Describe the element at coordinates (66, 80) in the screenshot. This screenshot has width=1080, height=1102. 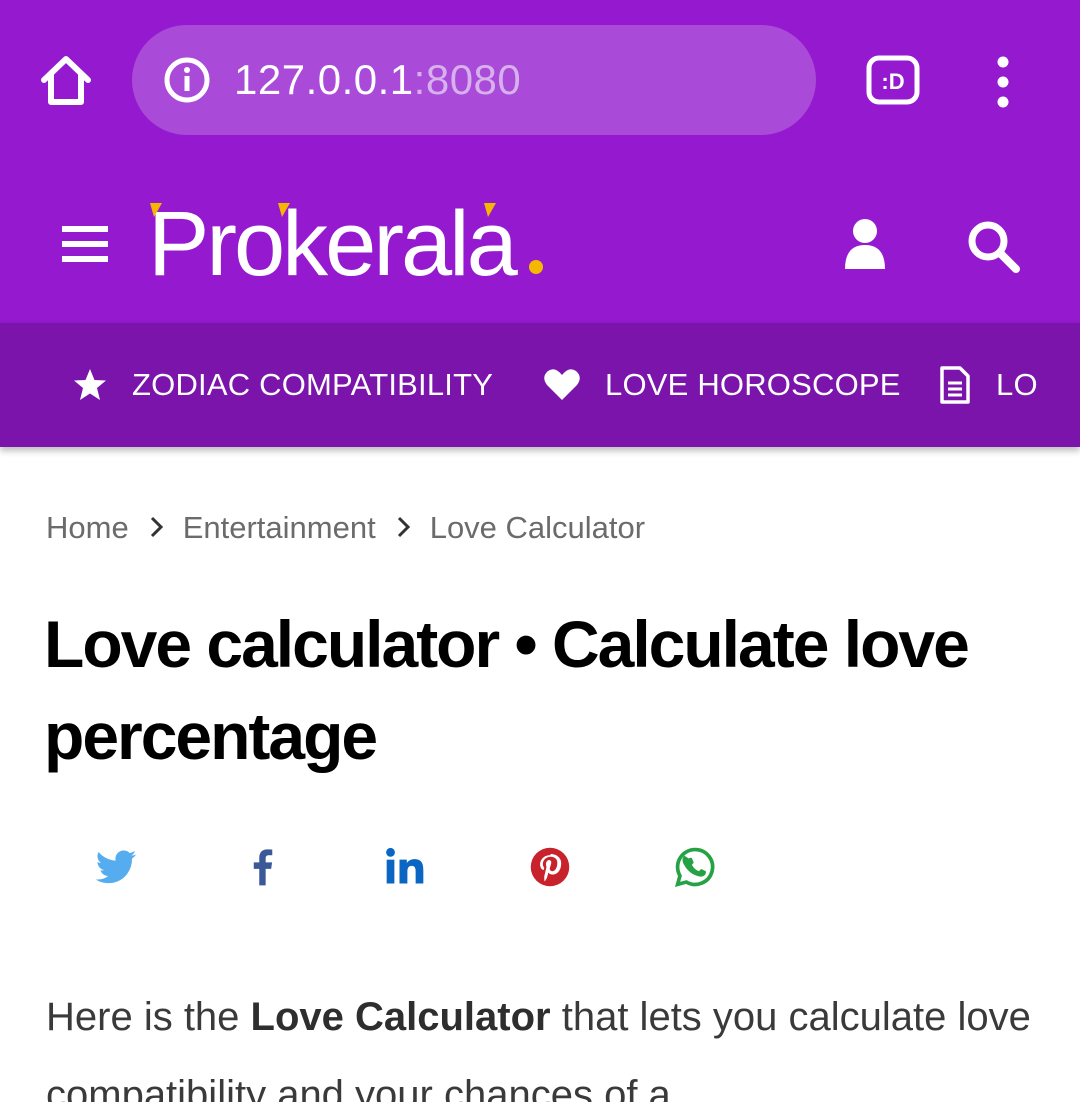
I see `home-icon` at that location.